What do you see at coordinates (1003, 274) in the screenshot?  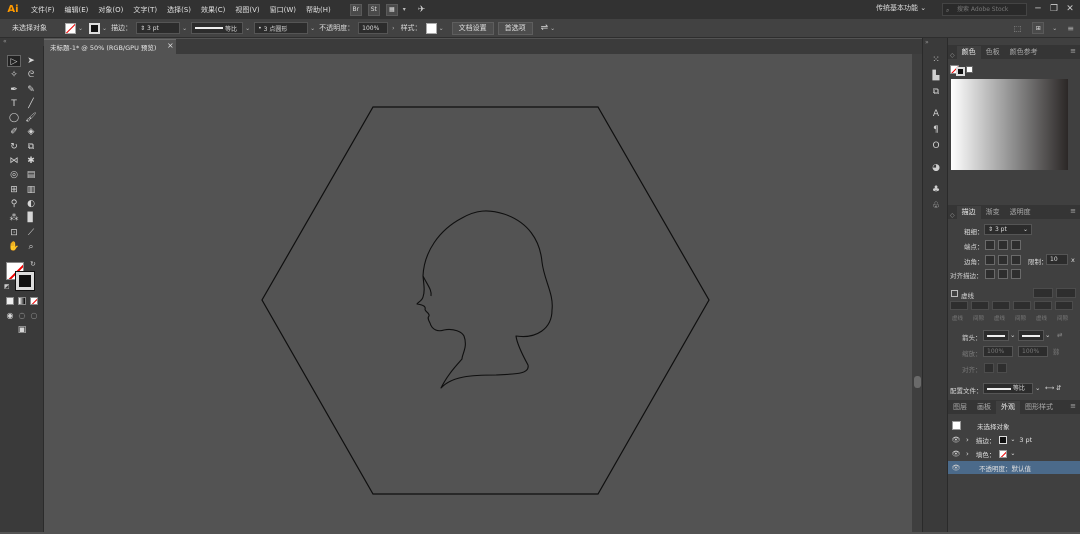 I see `align-inside-button` at bounding box center [1003, 274].